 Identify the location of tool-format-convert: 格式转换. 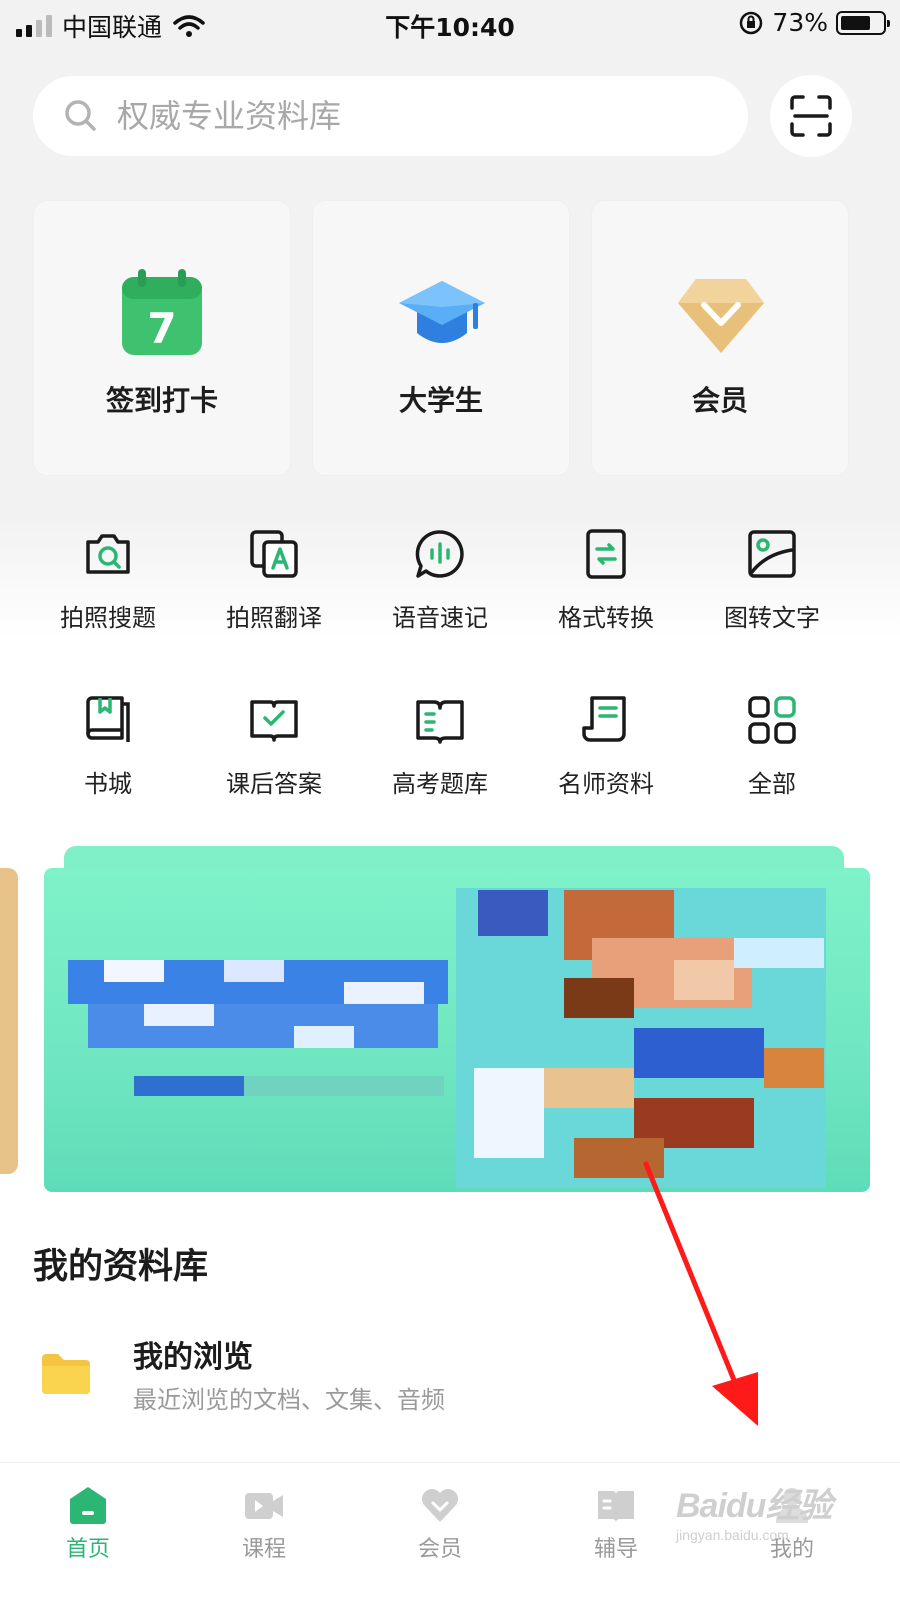
(606, 593).